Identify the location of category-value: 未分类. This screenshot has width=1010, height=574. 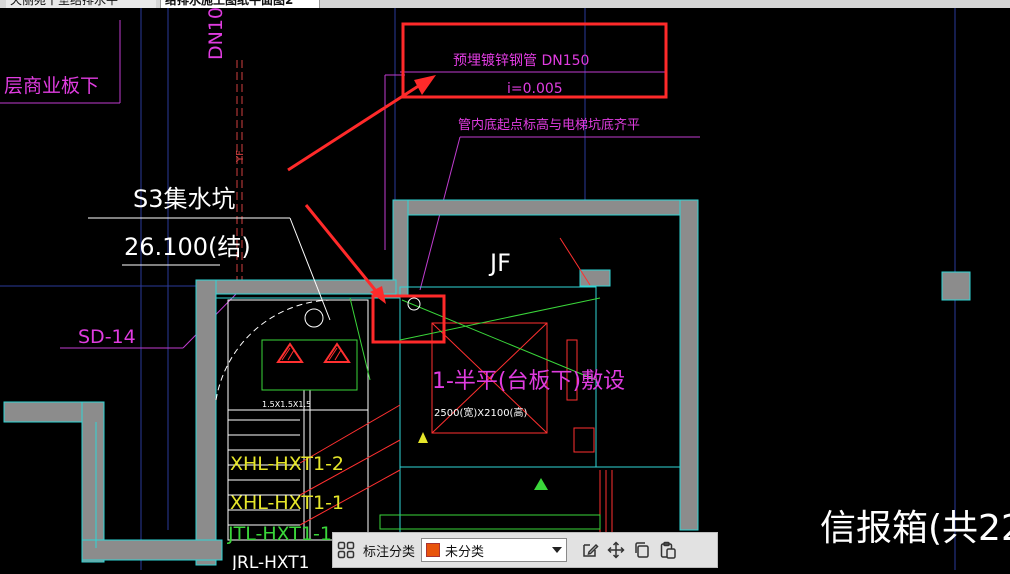
(465, 552).